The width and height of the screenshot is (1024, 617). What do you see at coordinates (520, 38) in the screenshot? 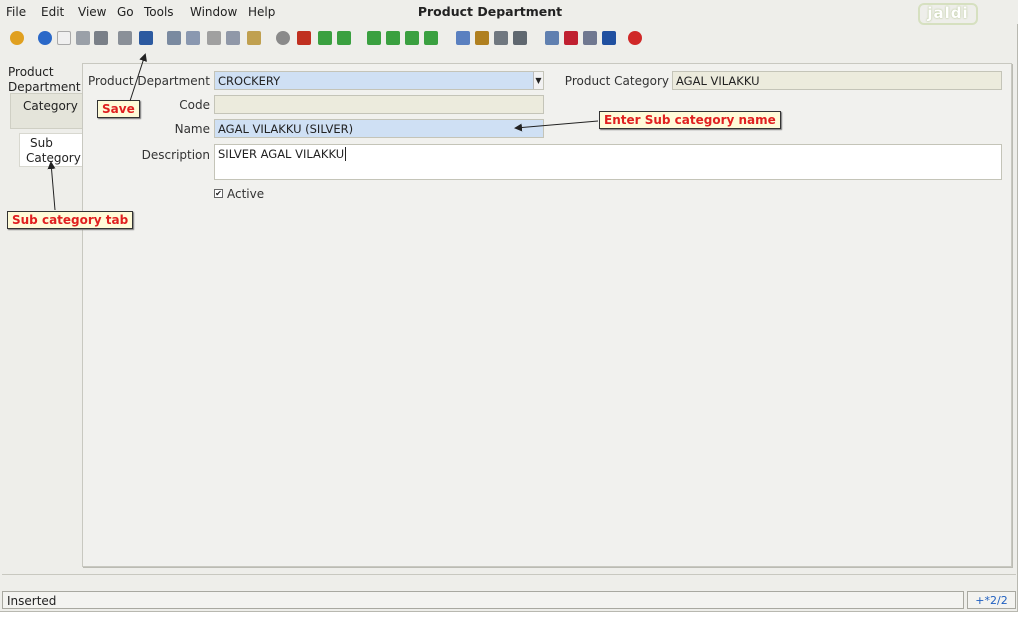
I see `print-icon` at bounding box center [520, 38].